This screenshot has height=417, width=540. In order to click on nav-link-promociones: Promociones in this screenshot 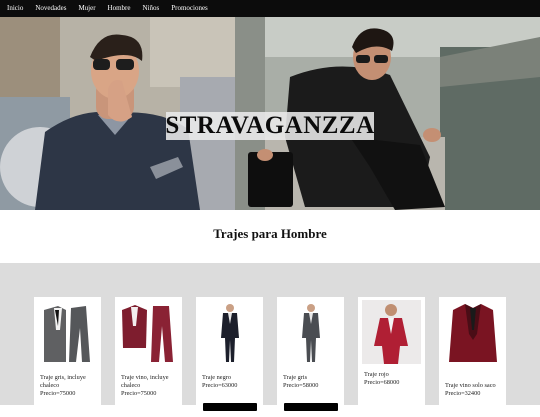, I will do `click(189, 8)`.